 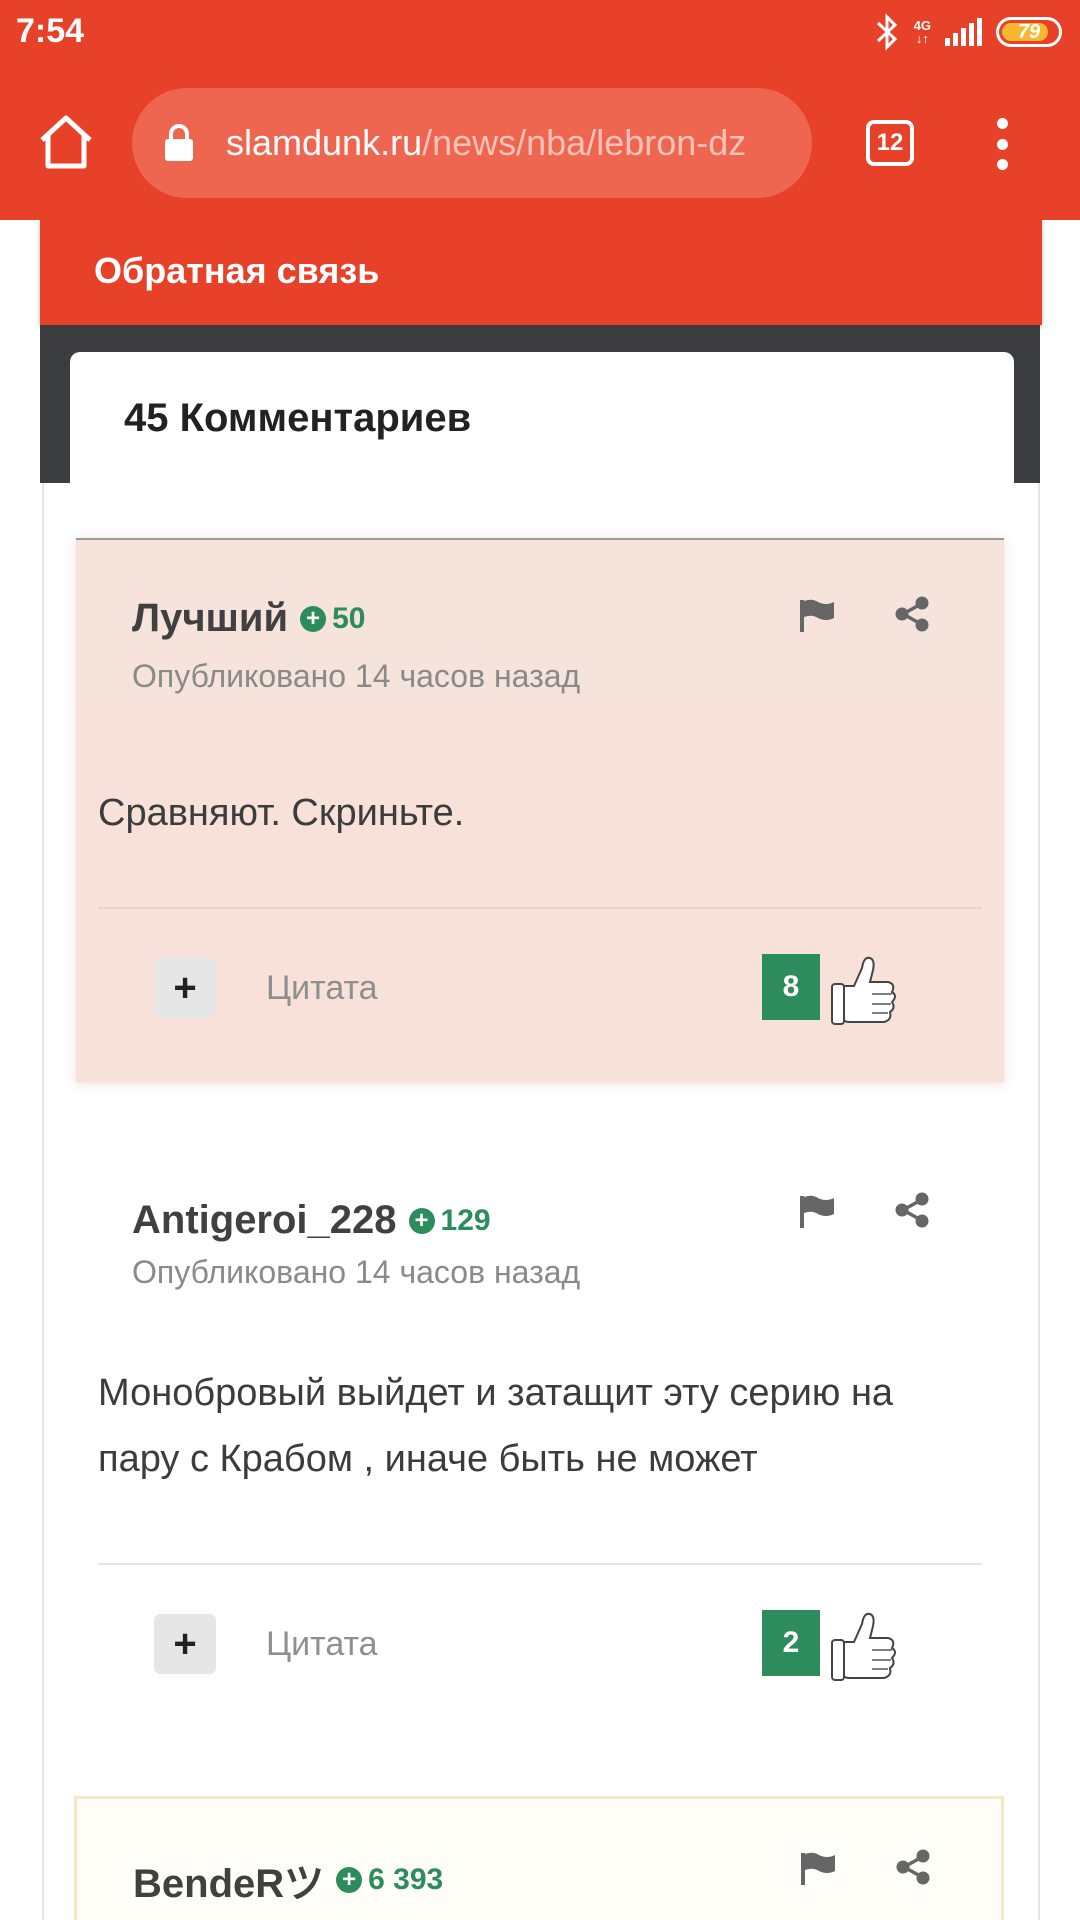 I want to click on tab-count: 12, so click(x=890, y=142).